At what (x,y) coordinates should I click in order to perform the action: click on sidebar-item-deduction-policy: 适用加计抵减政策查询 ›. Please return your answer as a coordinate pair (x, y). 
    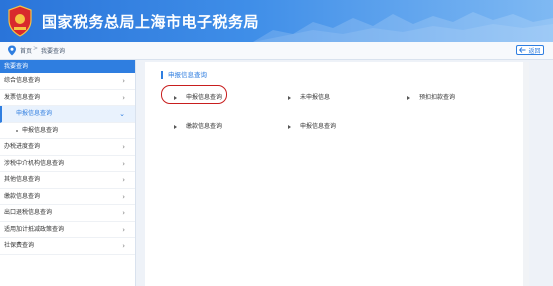
    Looking at the image, I should click on (67, 230).